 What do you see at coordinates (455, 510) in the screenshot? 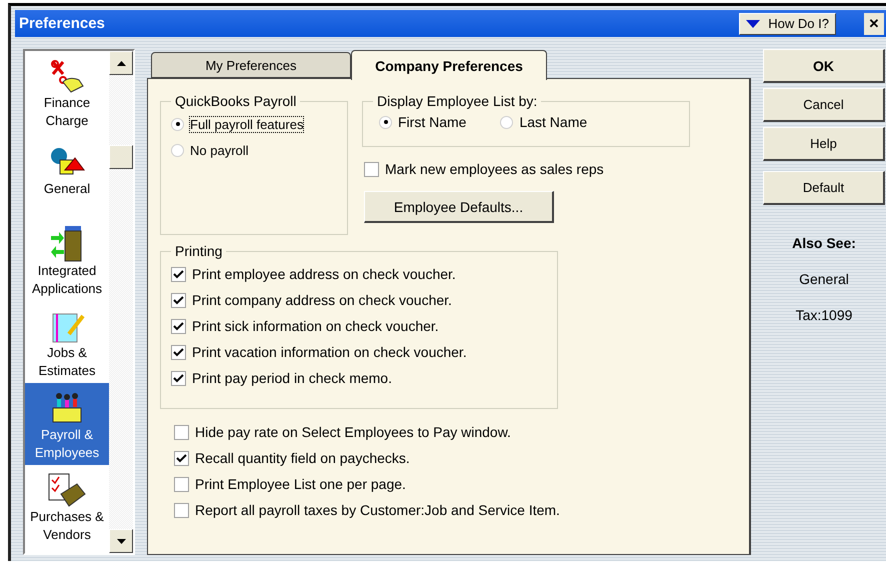
I see `checkbox-option: Report all payroll taxes by Customer:Job and Service Item.` at bounding box center [455, 510].